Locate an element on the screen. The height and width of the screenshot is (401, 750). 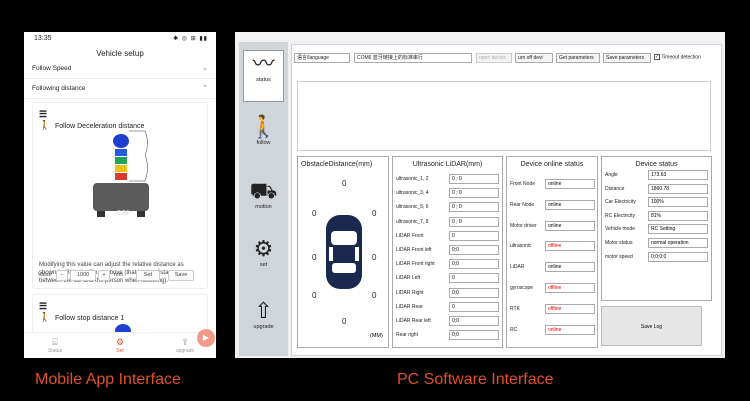
device-status-row-label: motor speed is located at coordinates (619, 256).